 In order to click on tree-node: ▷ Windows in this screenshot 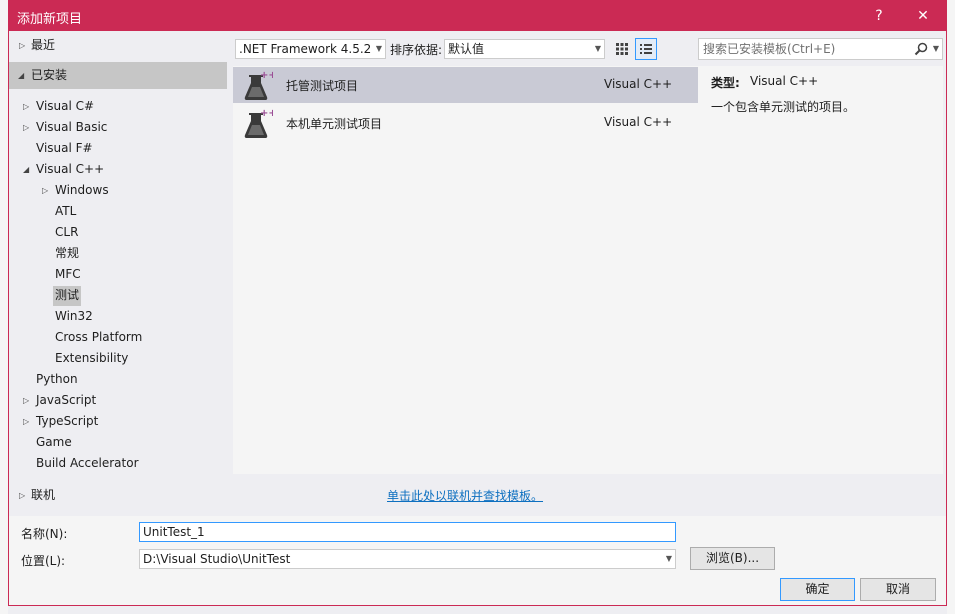, I will do `click(118, 190)`.